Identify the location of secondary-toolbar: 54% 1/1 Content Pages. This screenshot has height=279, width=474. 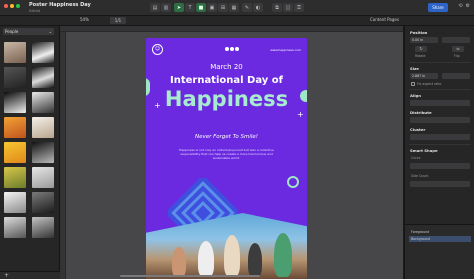
(237, 21).